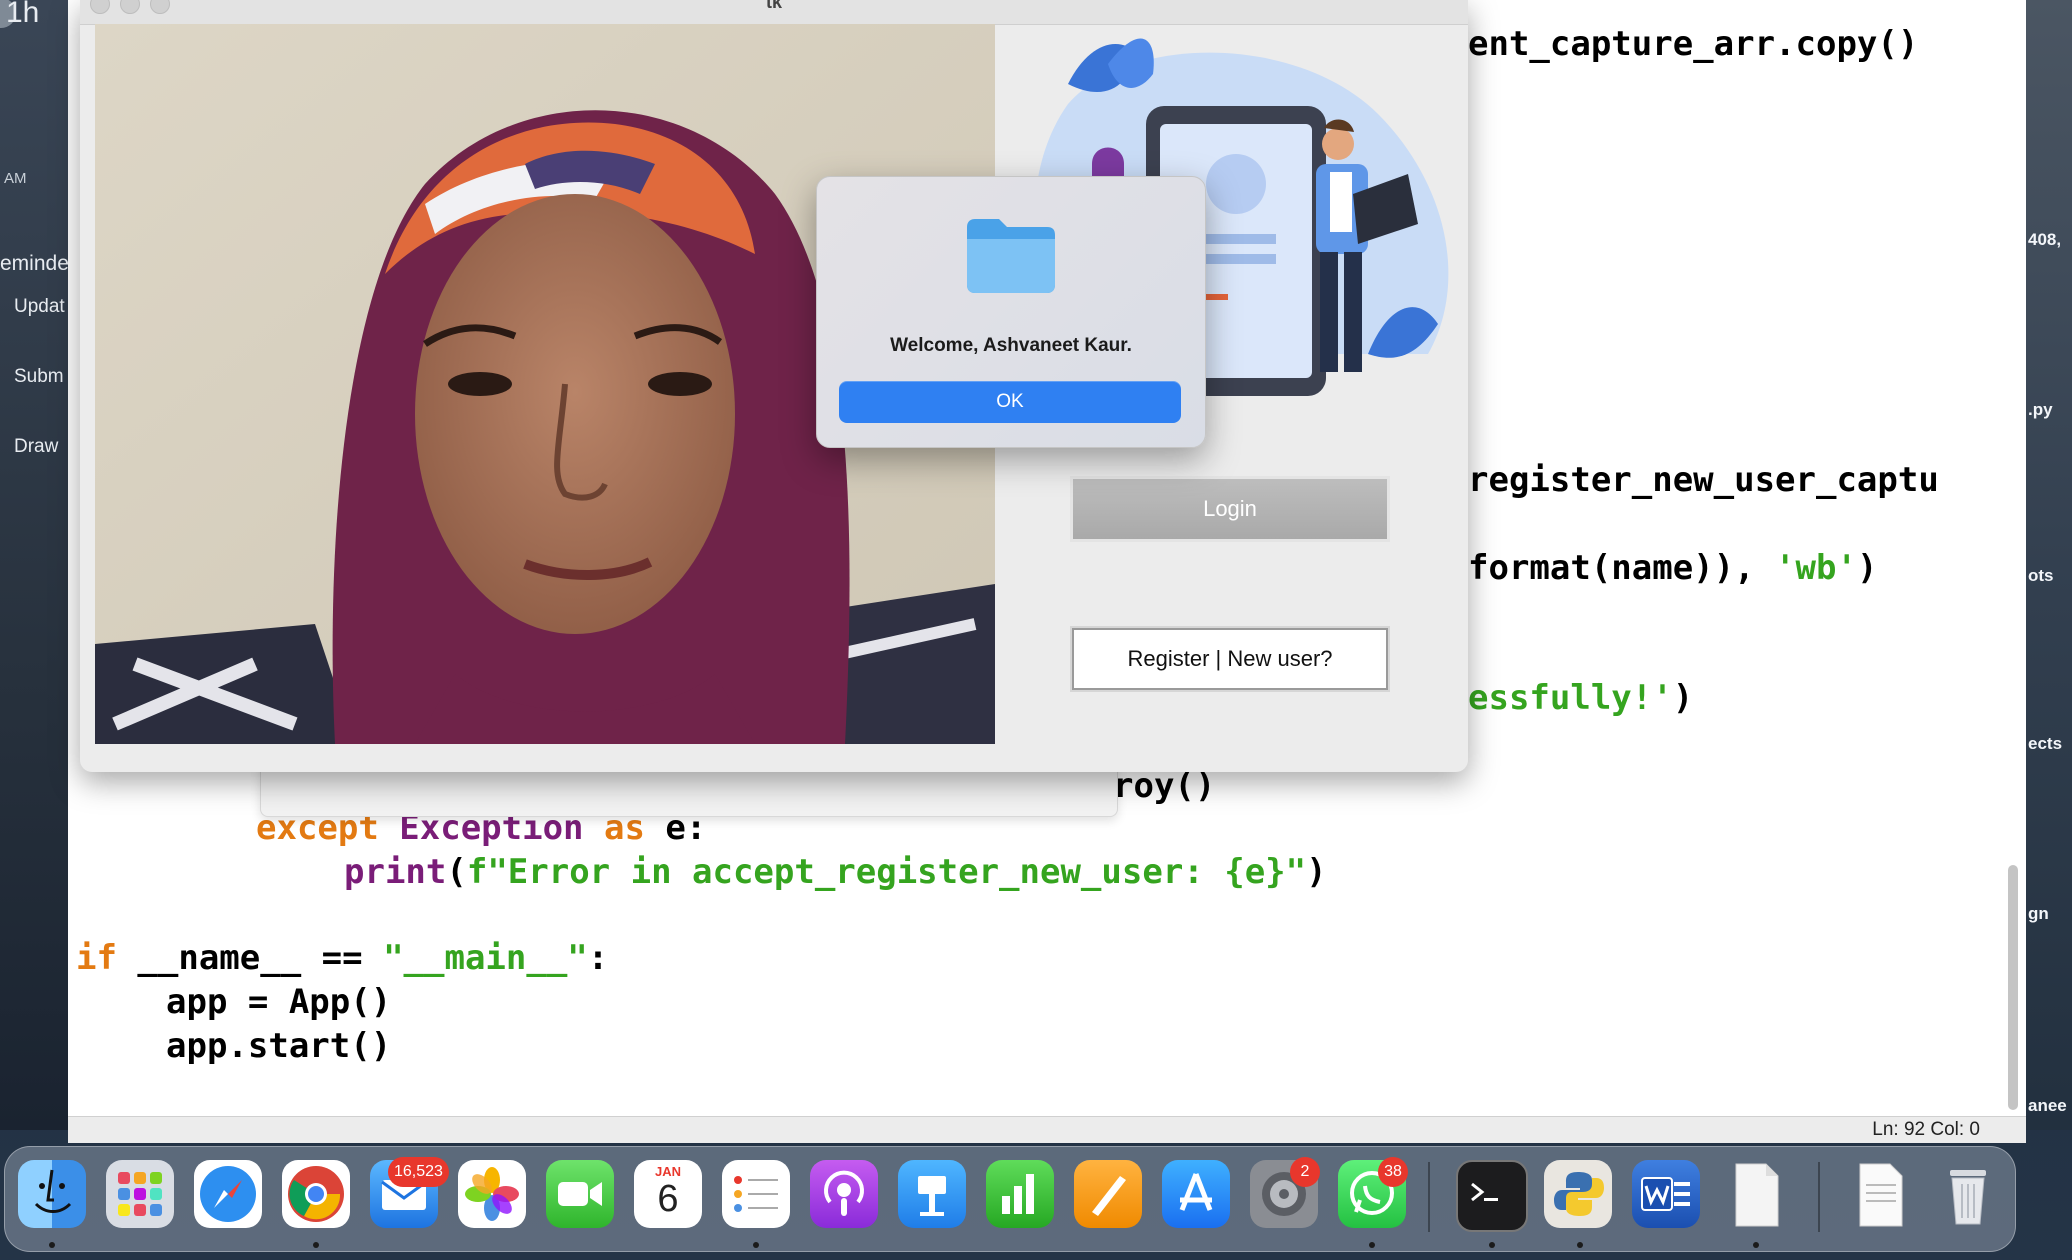 This screenshot has height=1260, width=2072. What do you see at coordinates (1230, 659) in the screenshot?
I see `register-button: Register | New user?` at bounding box center [1230, 659].